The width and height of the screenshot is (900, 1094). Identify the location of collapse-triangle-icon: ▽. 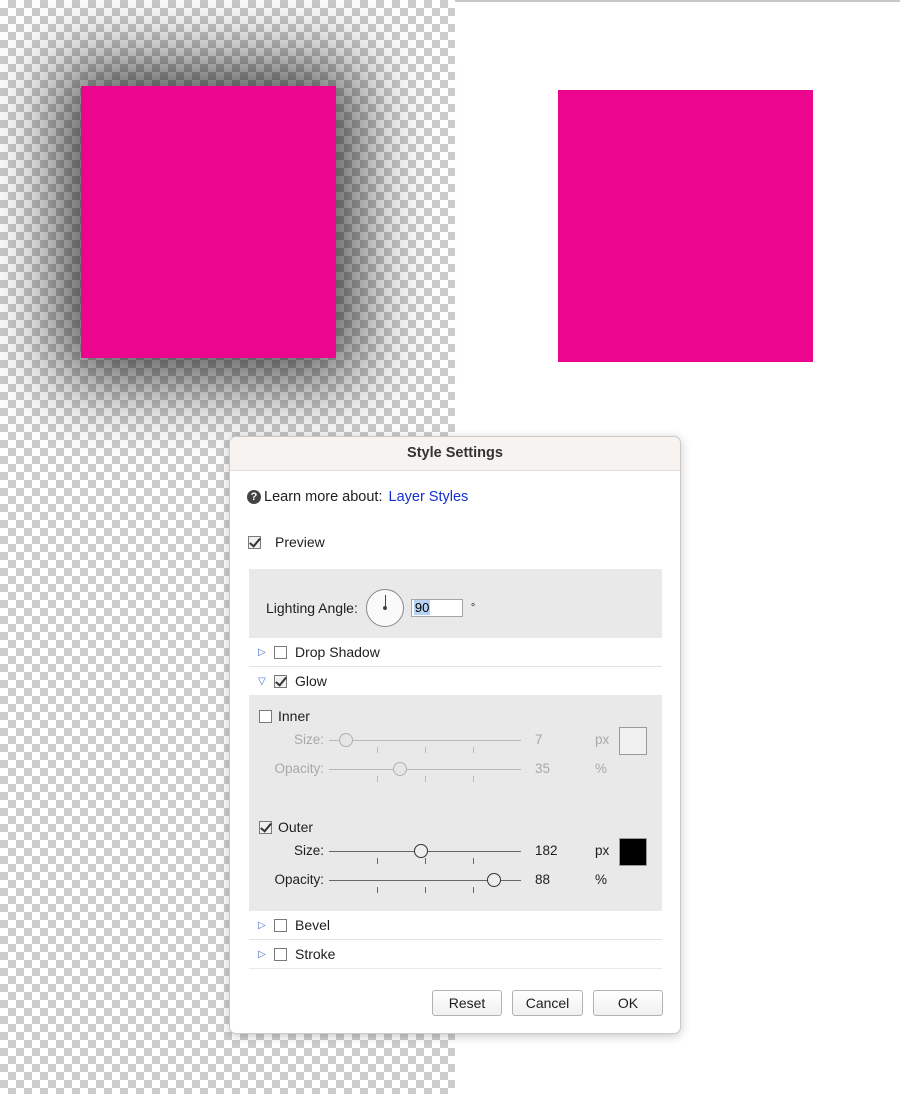
(263, 681).